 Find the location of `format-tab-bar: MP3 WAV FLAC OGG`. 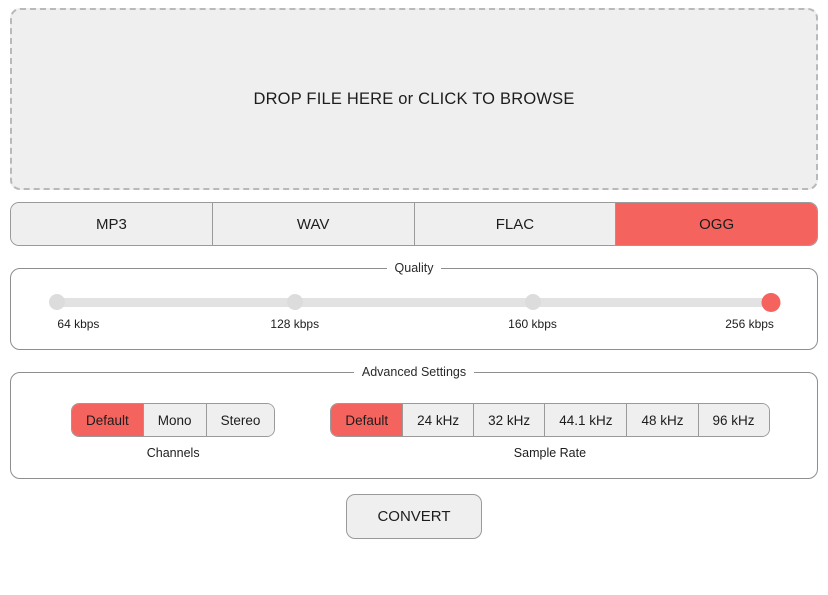

format-tab-bar: MP3 WAV FLAC OGG is located at coordinates (414, 224).